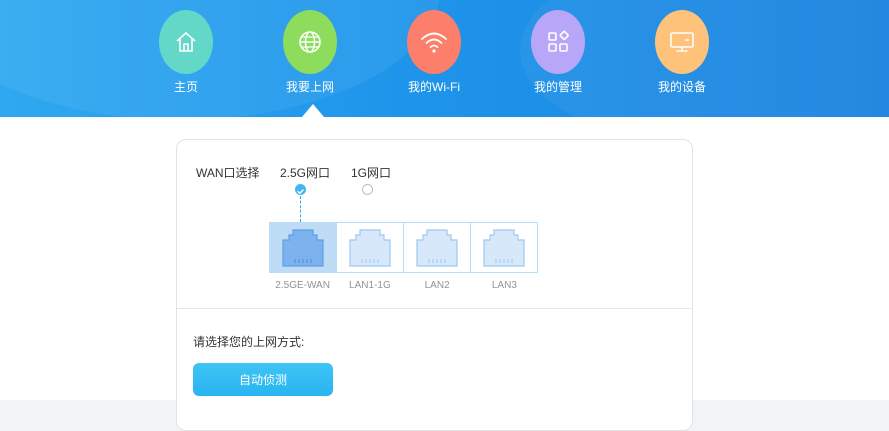 Image resolution: width=889 pixels, height=431 pixels. I want to click on port-lan1, so click(370, 247).